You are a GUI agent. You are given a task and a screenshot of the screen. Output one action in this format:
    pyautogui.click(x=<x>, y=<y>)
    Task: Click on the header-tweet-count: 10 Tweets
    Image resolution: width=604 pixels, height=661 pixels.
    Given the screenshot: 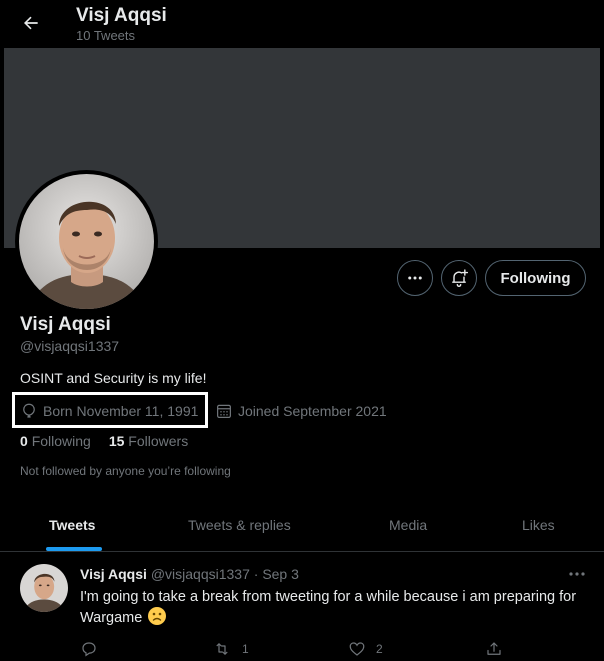 What is the action you would take?
    pyautogui.click(x=106, y=35)
    